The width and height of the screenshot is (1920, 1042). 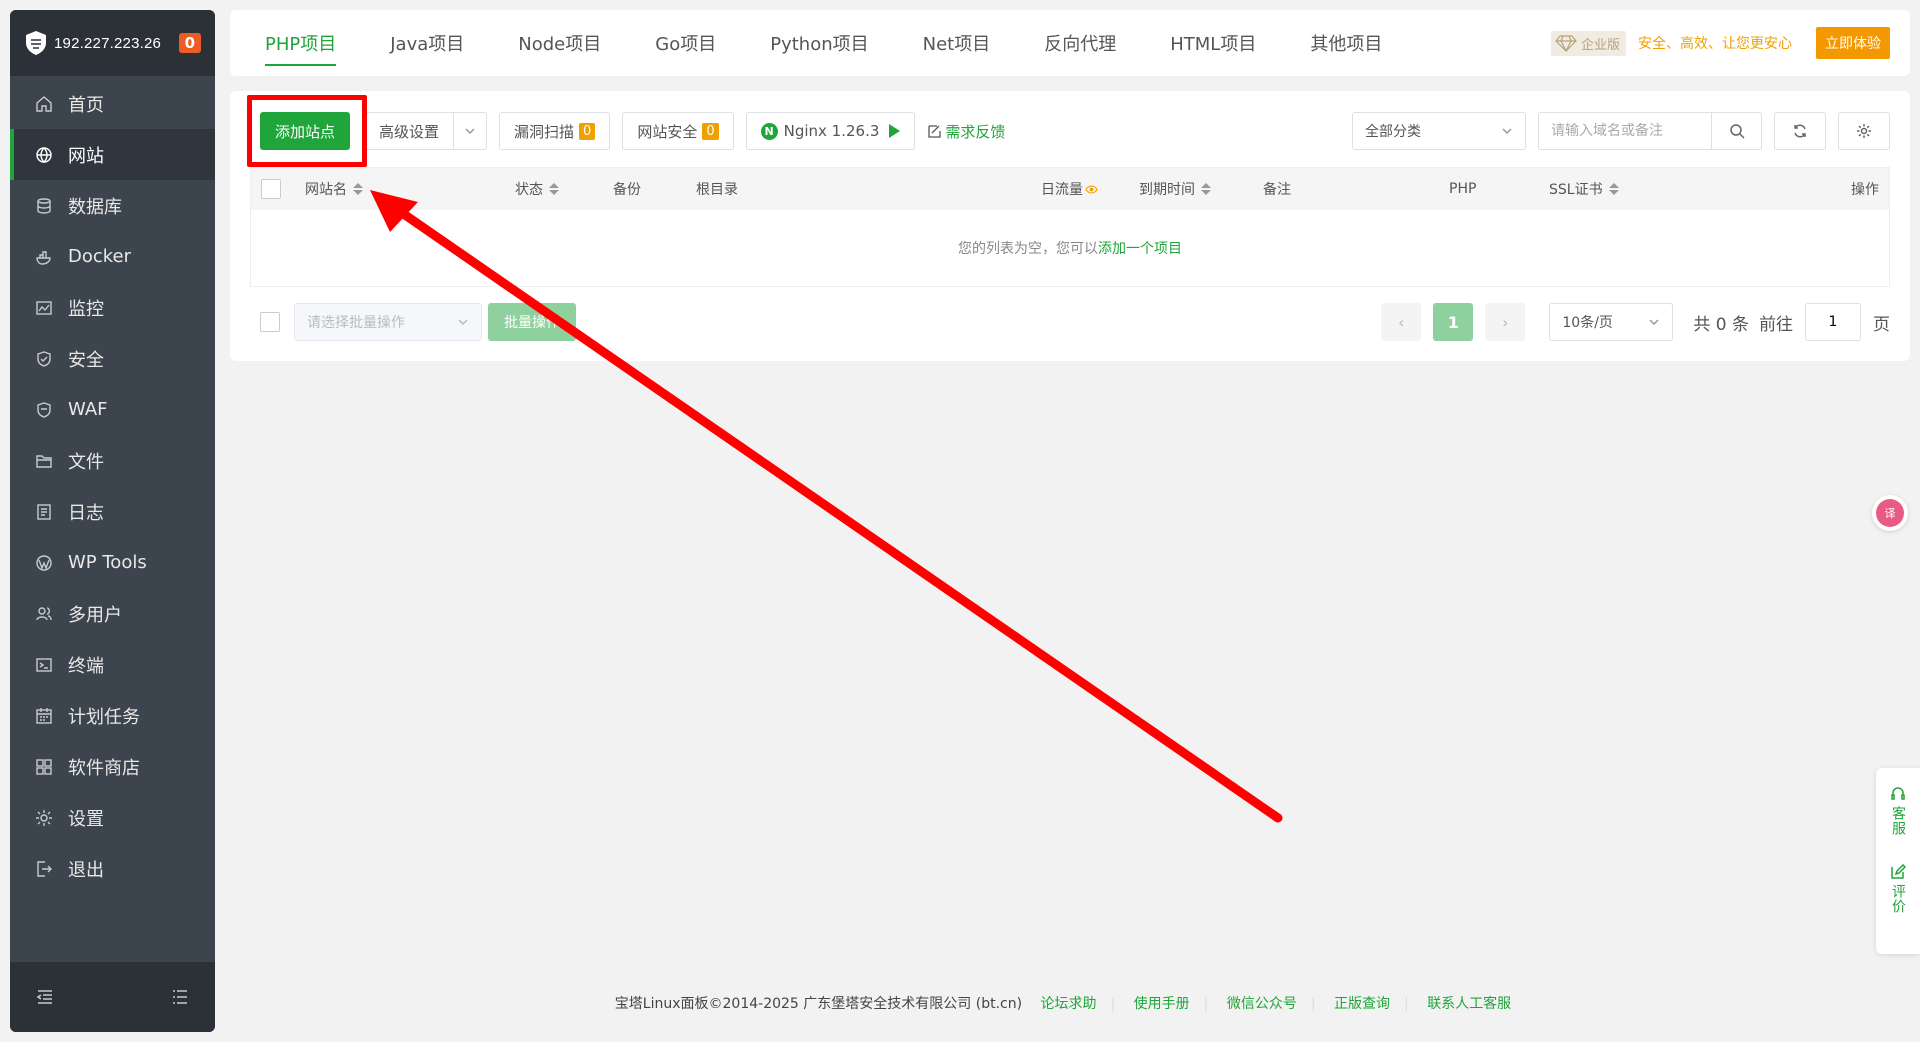 I want to click on review-button: 评价, so click(x=1898, y=889).